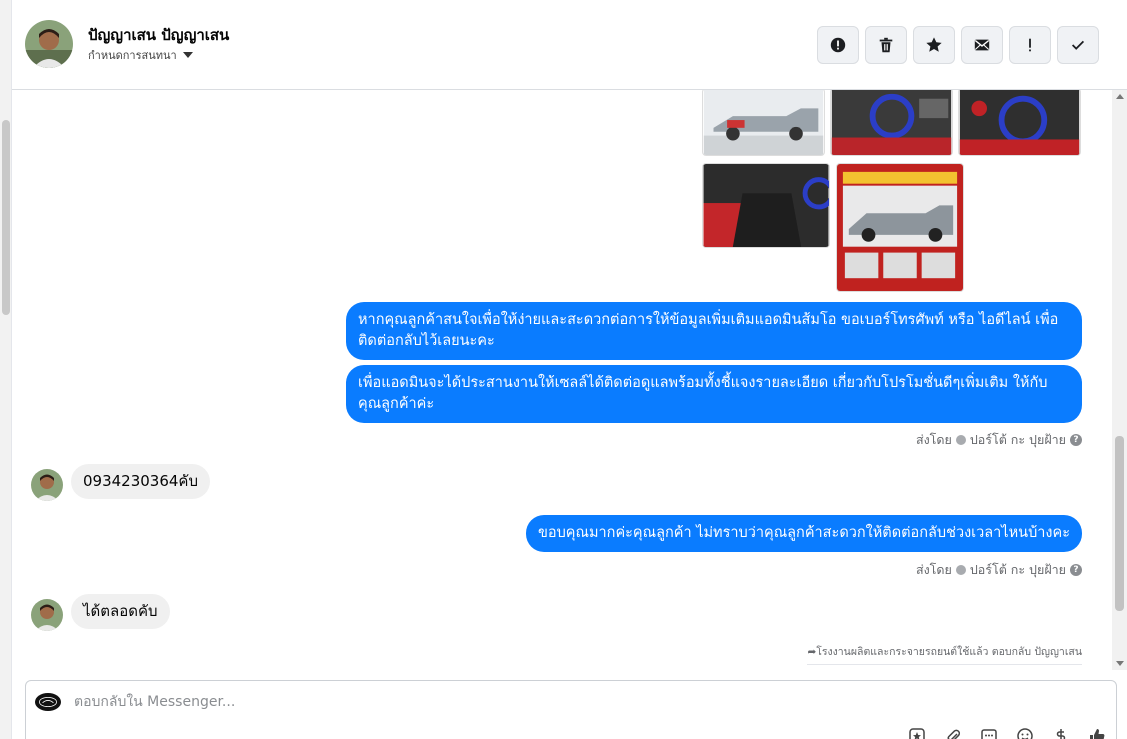  Describe the element at coordinates (953, 733) in the screenshot. I see `attach-icon` at that location.